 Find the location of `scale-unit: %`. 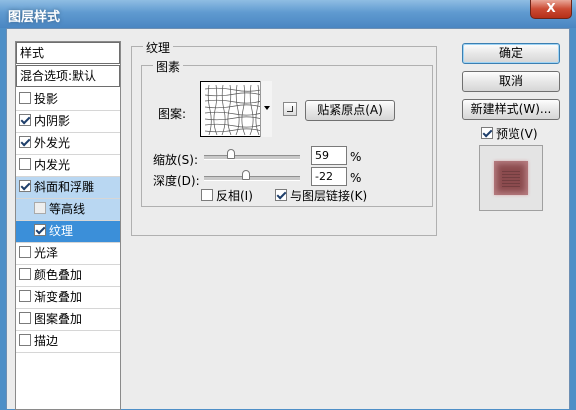

scale-unit: % is located at coordinates (356, 157).